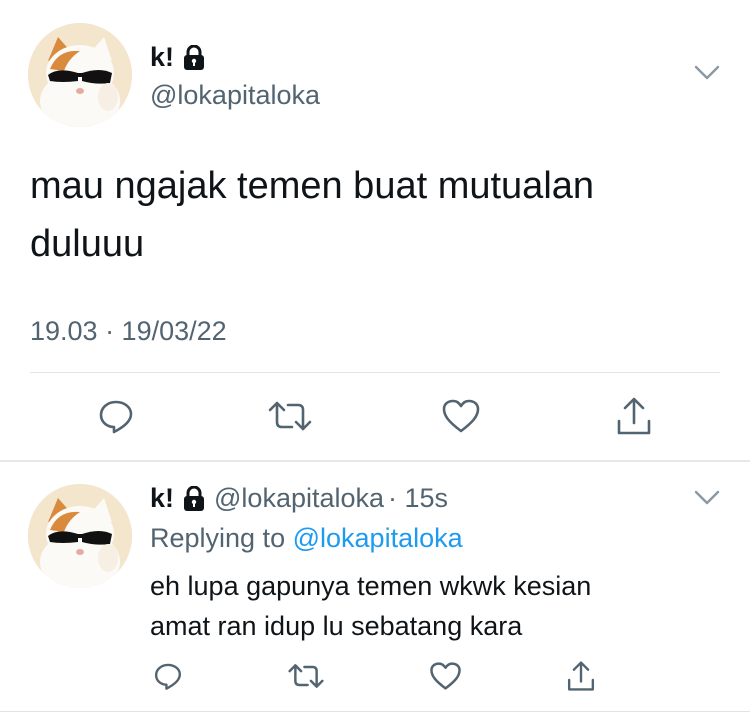 Image resolution: width=750 pixels, height=713 pixels. I want to click on display-name: k!, so click(178, 57).